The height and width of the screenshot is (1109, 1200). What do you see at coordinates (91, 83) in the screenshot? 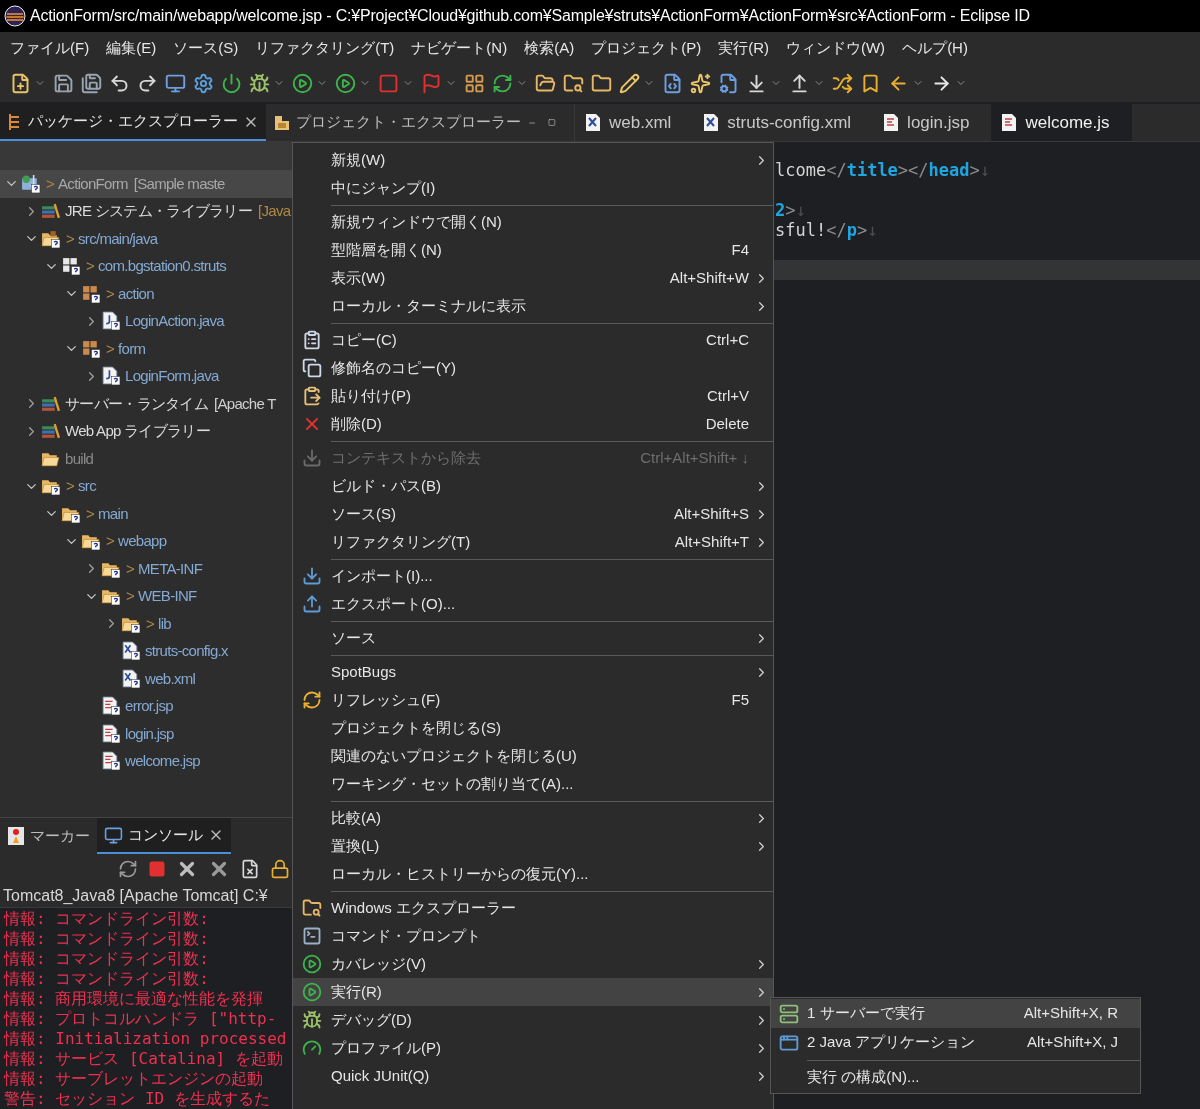
I see `save-all-icon` at bounding box center [91, 83].